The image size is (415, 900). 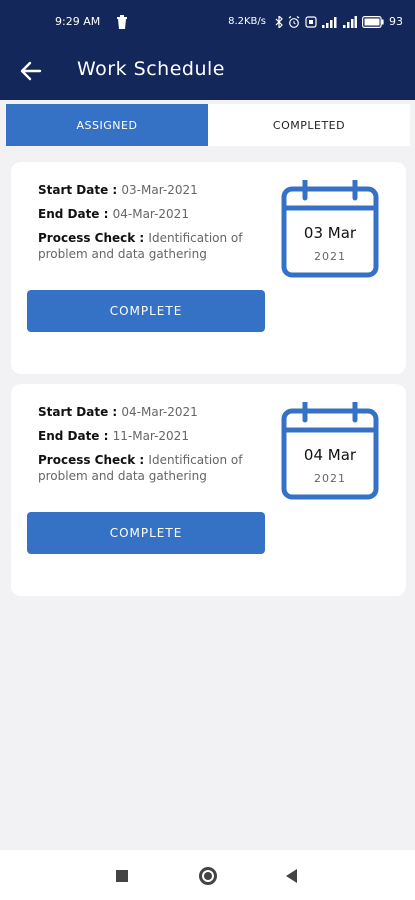 I want to click on signal-icon, so click(x=329, y=22).